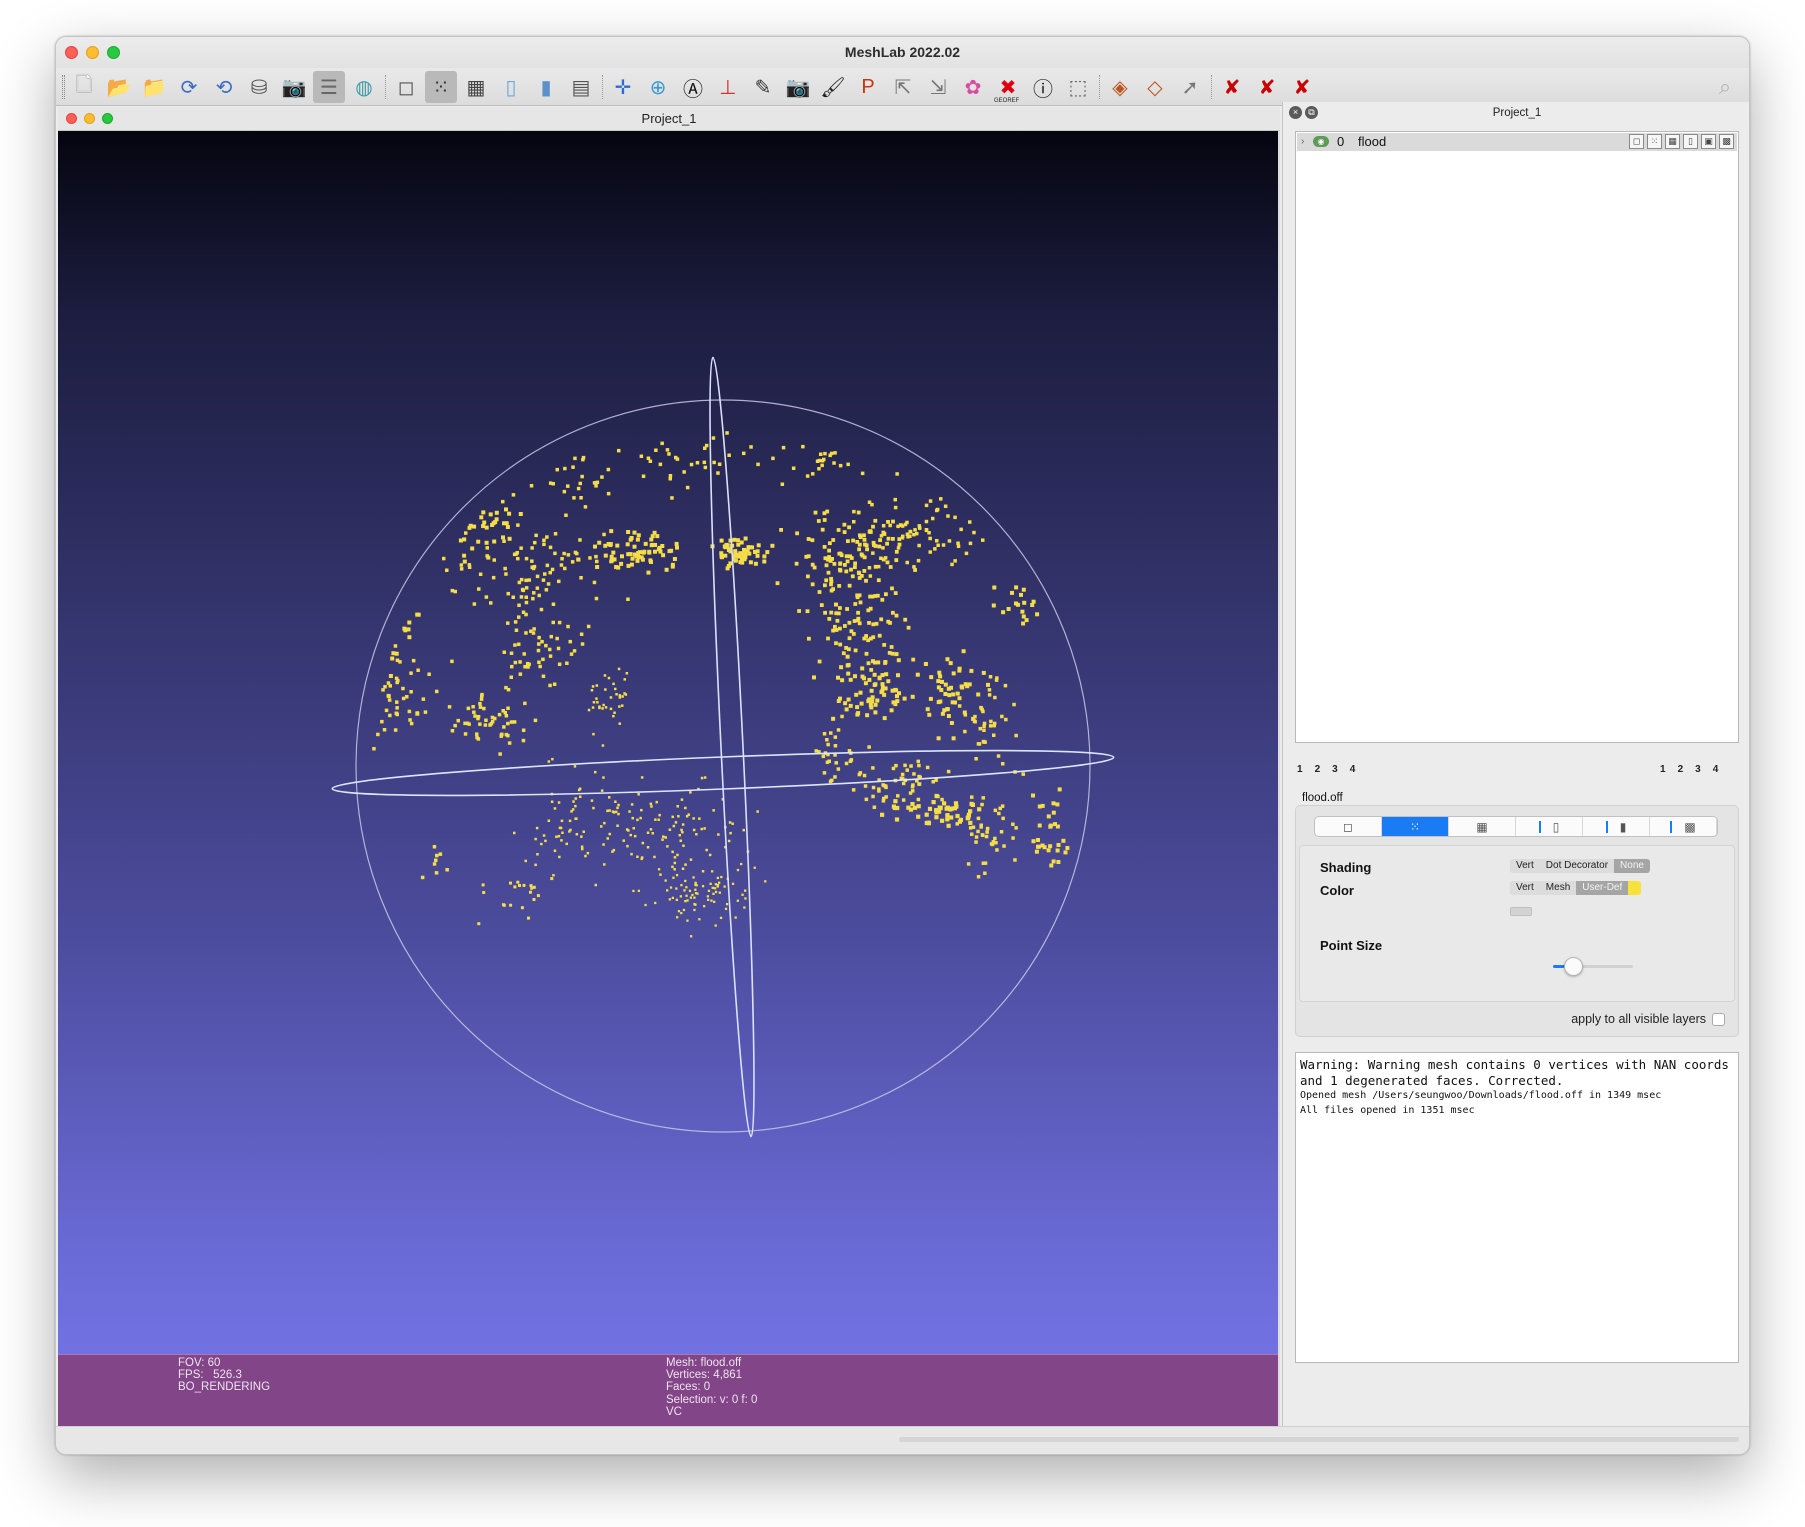 Image resolution: width=1805 pixels, height=1527 pixels. I want to click on layer-render-mode-icon: ▩, so click(1726, 141).